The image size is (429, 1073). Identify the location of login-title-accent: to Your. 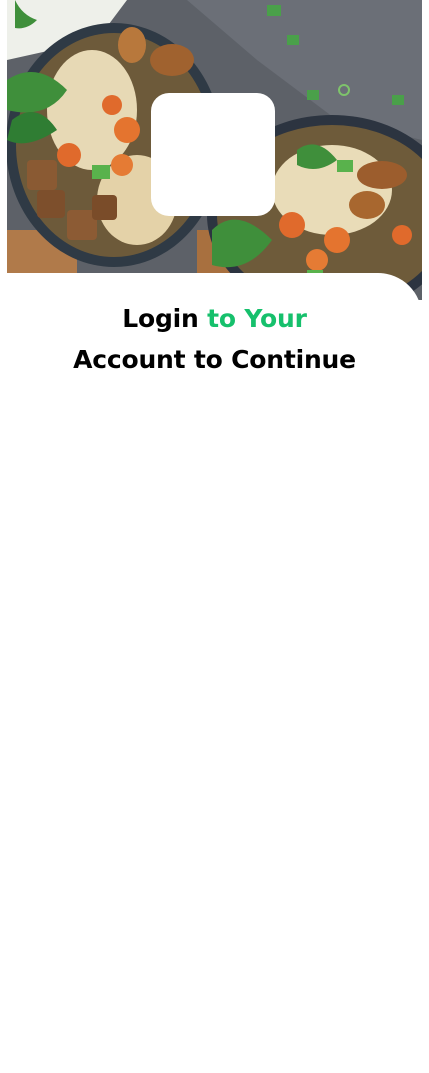
(257, 318).